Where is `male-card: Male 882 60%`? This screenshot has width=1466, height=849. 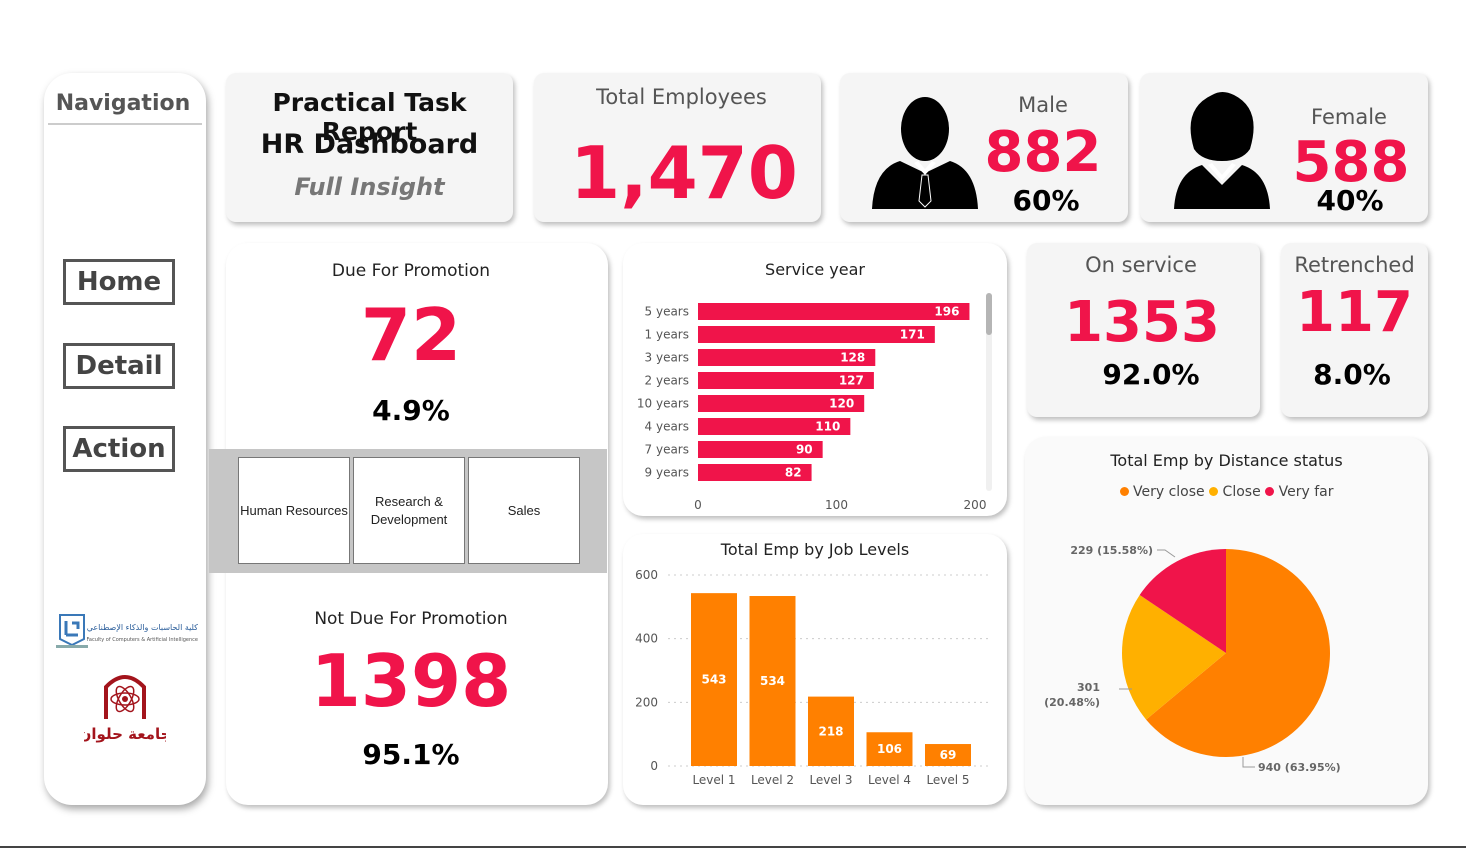
male-card: Male 882 60% is located at coordinates (984, 147).